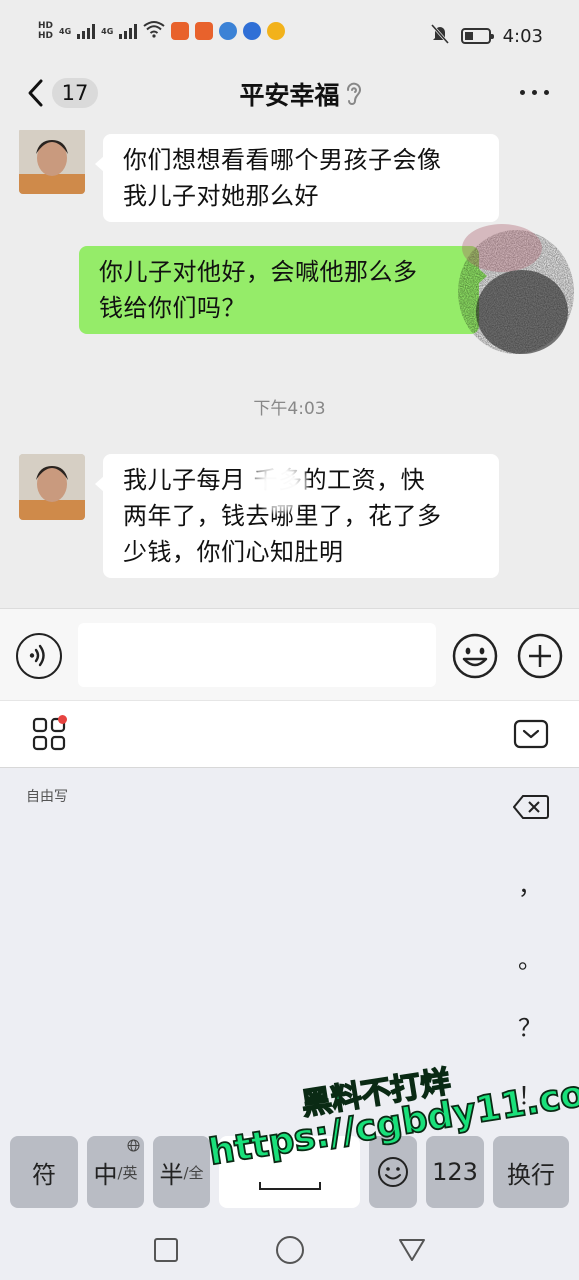  What do you see at coordinates (166, 1250) in the screenshot?
I see `nav-square-icon` at bounding box center [166, 1250].